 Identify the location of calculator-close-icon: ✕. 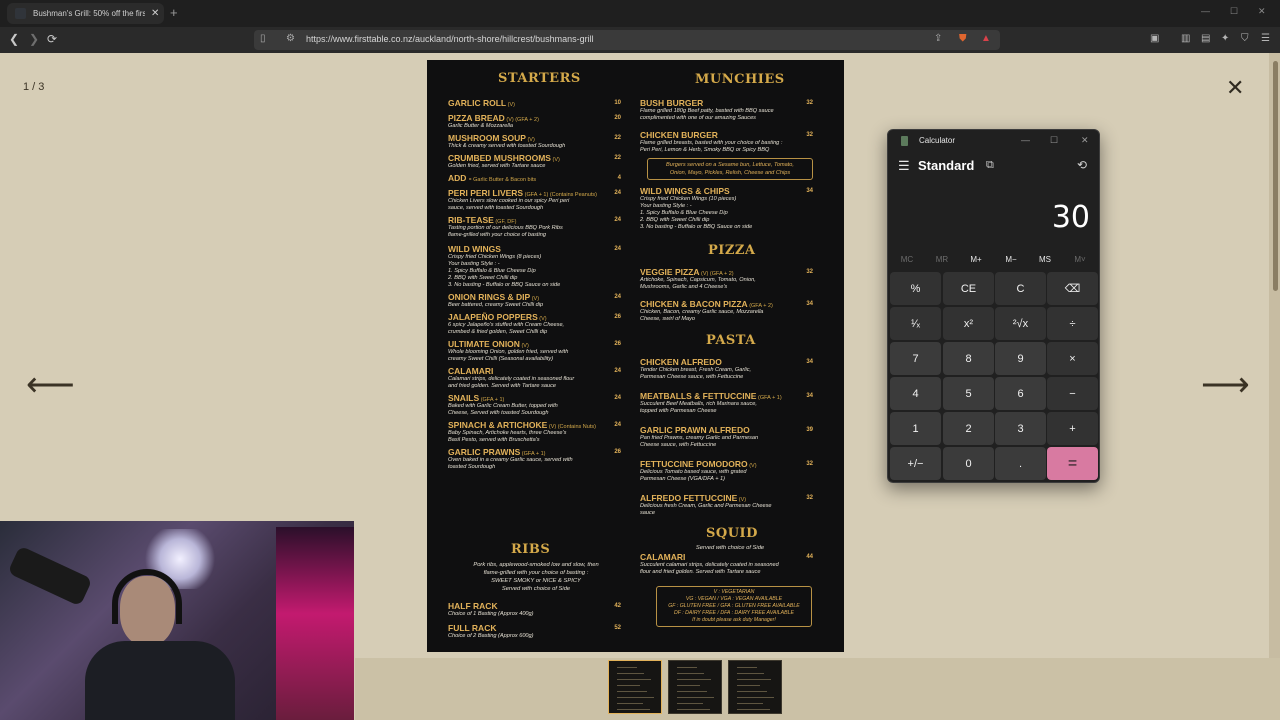
(1085, 140).